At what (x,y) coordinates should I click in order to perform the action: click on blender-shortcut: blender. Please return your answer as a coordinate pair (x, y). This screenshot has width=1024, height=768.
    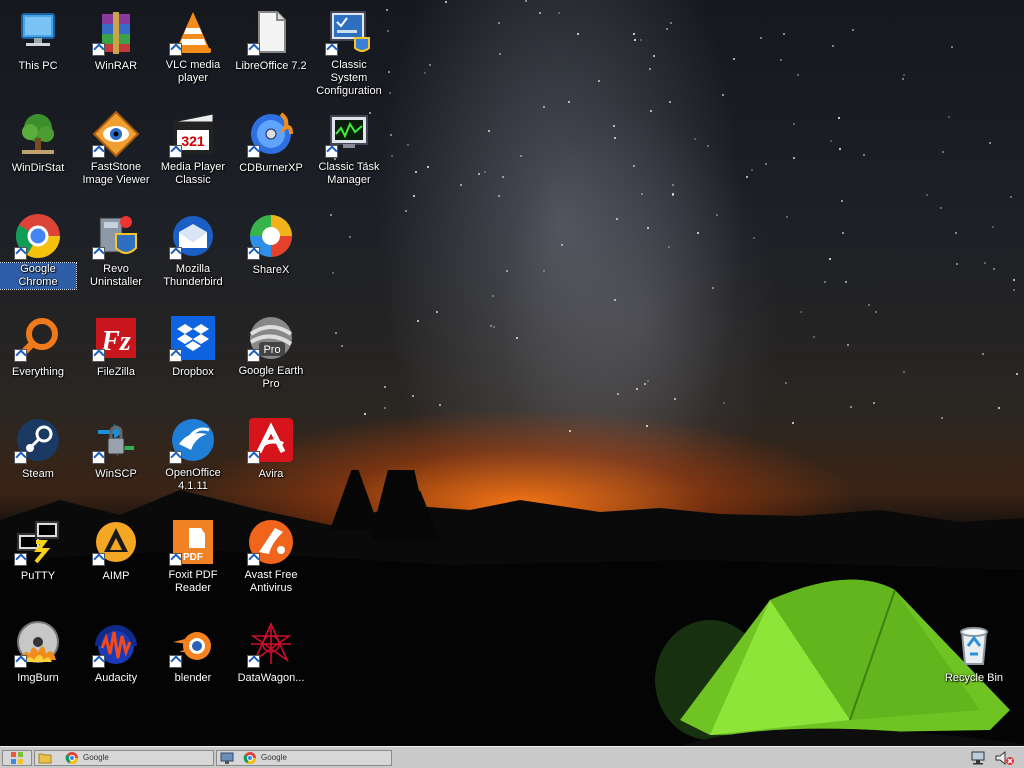
    Looking at the image, I should click on (193, 653).